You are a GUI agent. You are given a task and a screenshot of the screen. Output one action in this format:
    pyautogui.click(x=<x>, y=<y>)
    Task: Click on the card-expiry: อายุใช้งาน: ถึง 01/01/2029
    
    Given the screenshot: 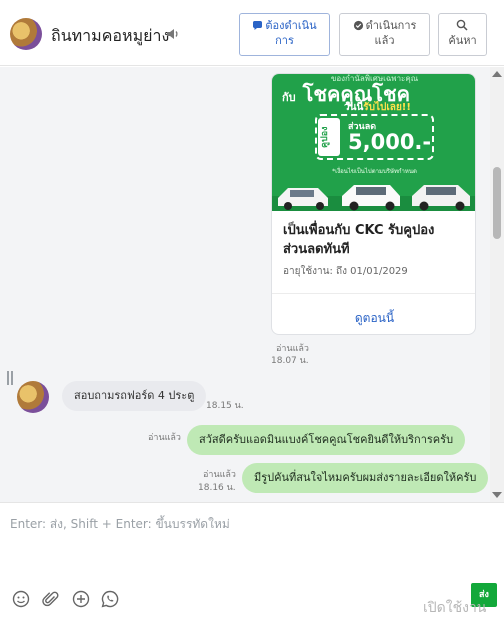 What is the action you would take?
    pyautogui.click(x=345, y=271)
    